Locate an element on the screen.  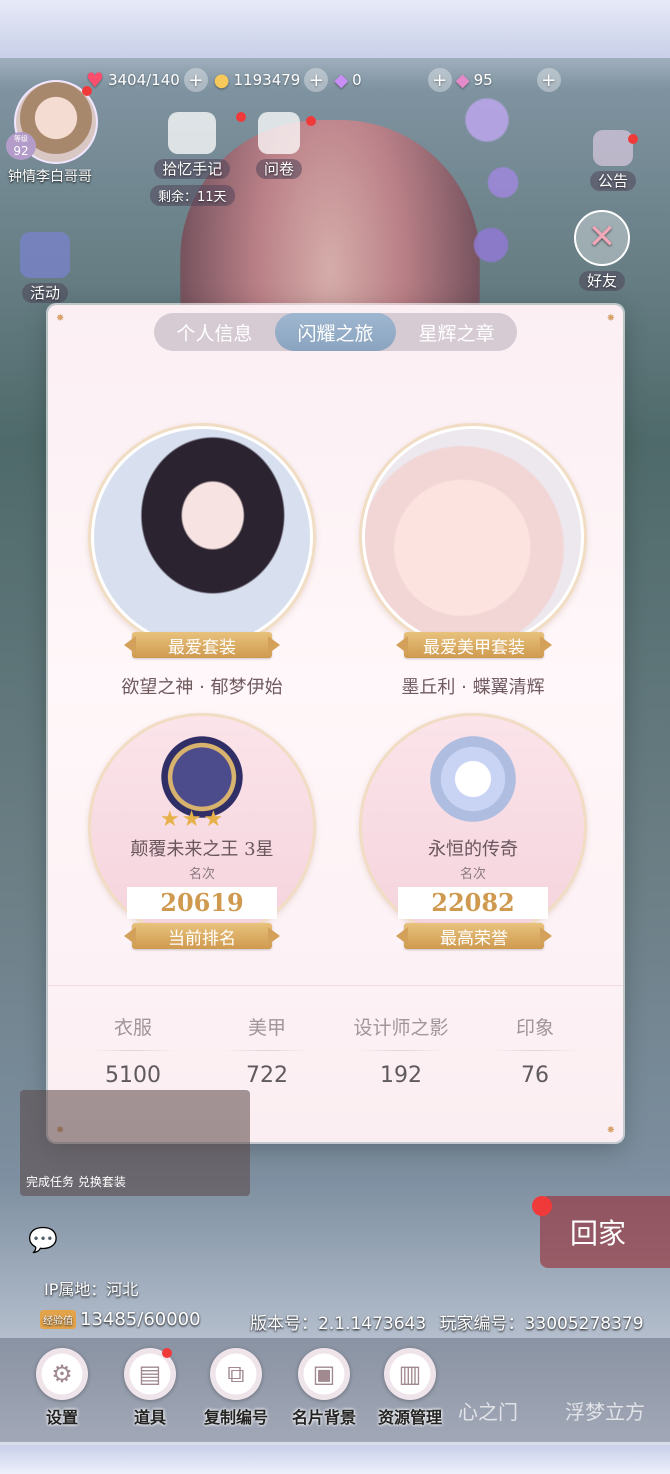
current-rank-sub: 名次 is located at coordinates (201, 874).